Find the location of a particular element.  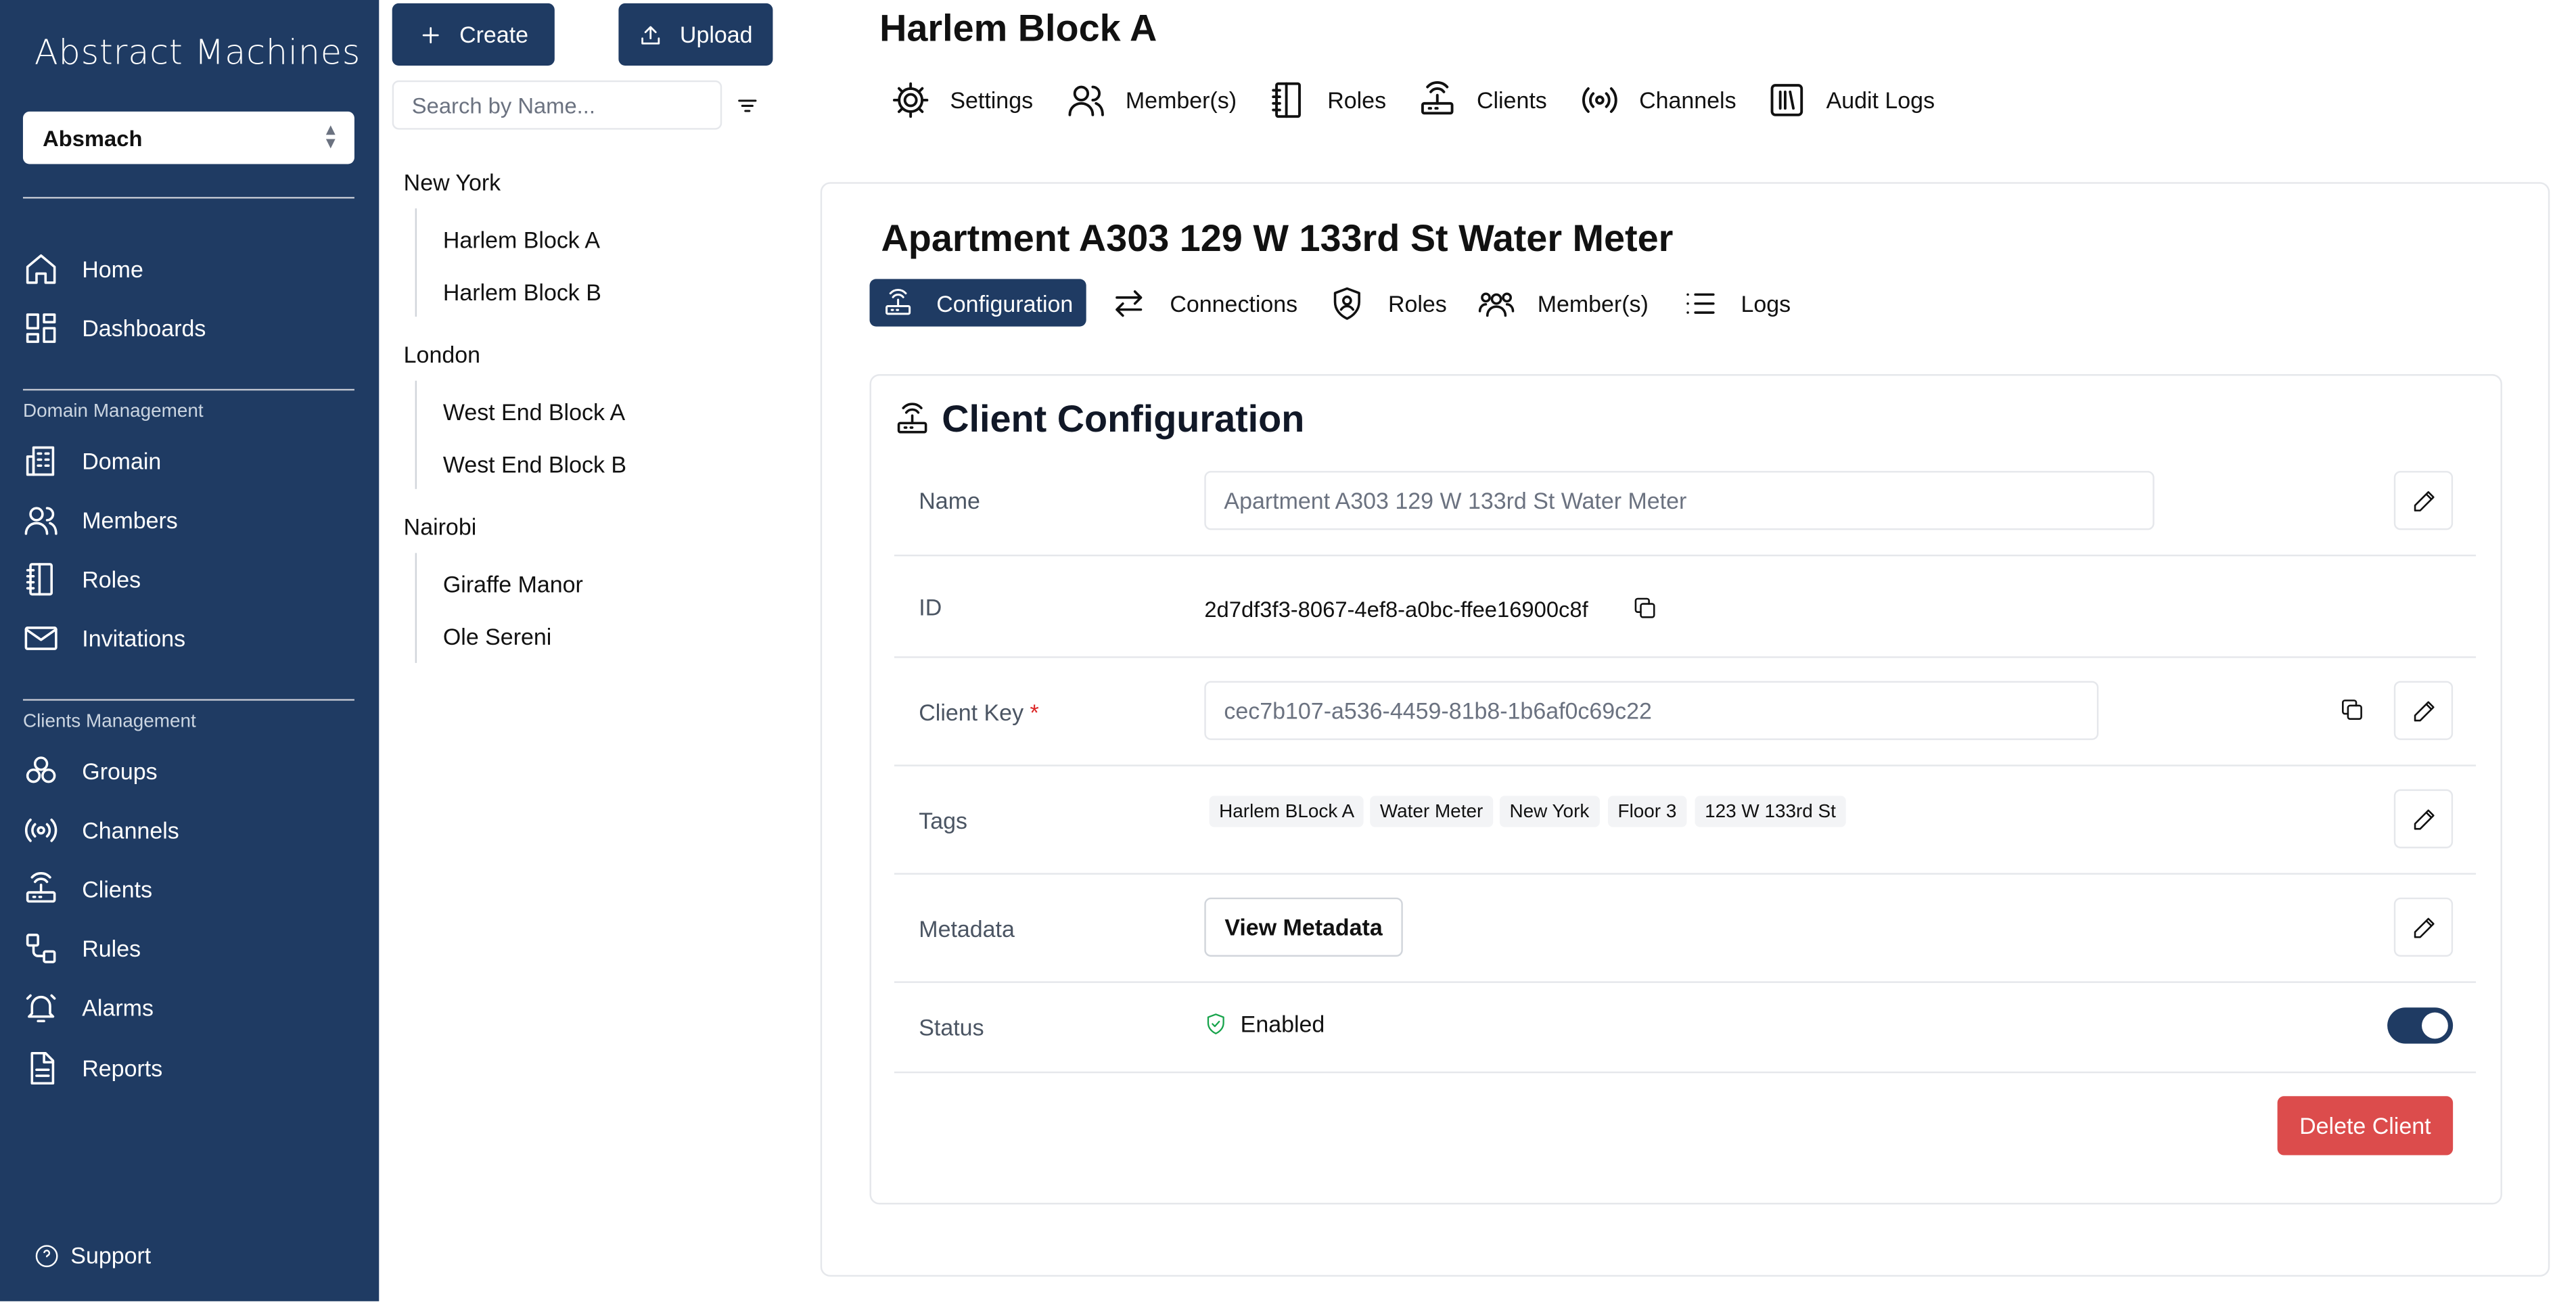

sidebar-item-invitations: Invitations is located at coordinates (188, 639).